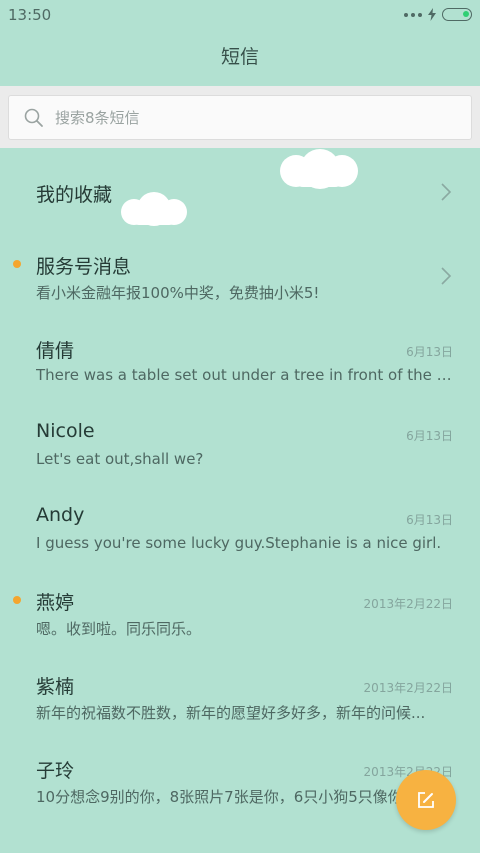  What do you see at coordinates (178, 293) in the screenshot?
I see `conversation-preview: 看小米金融年报100%中奖，免费抽小米5!` at bounding box center [178, 293].